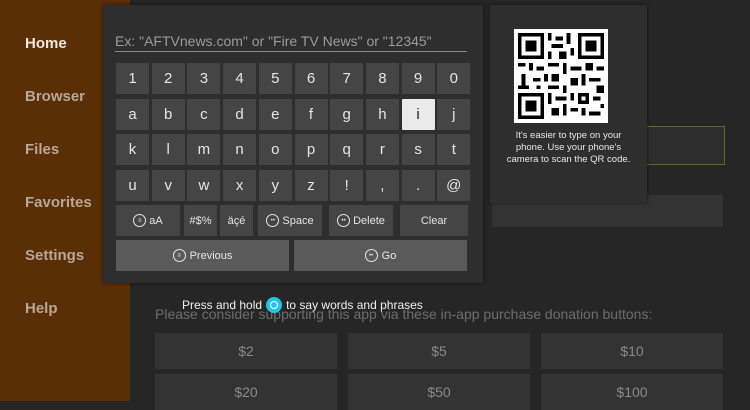 The width and height of the screenshot is (750, 410). Describe the element at coordinates (418, 78) in the screenshot. I see `key-0-8: 9` at that location.